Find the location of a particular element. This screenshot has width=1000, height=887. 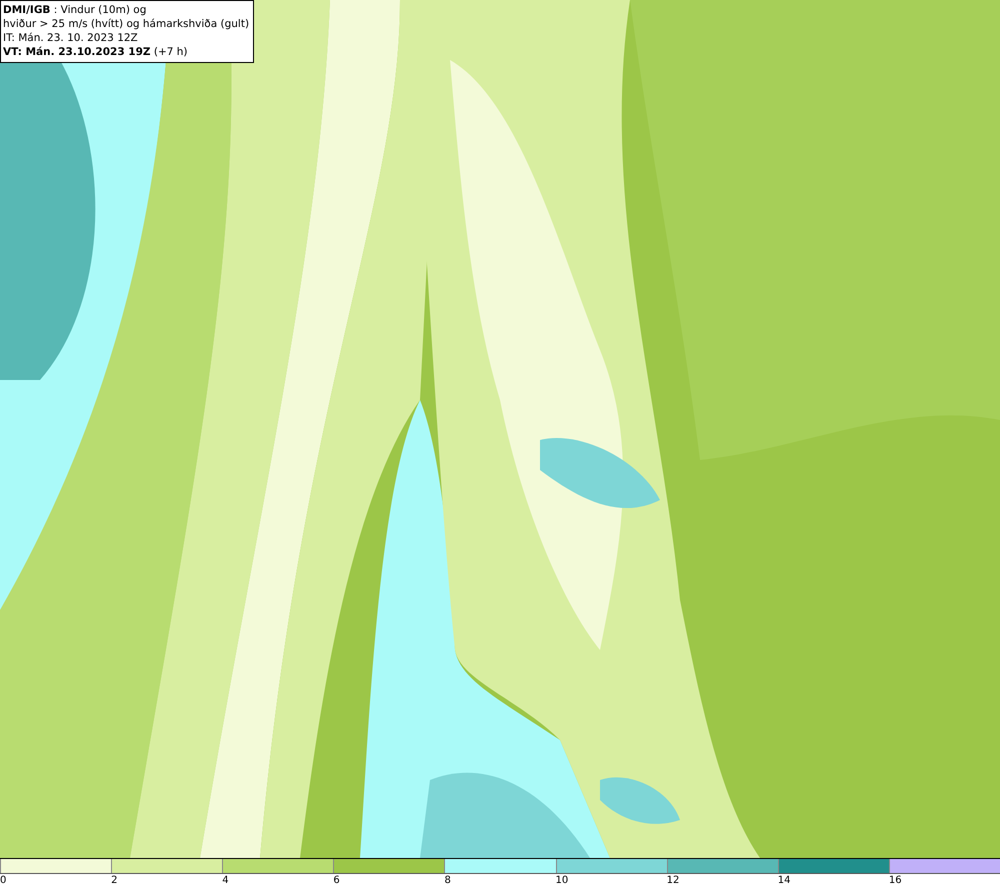

title-line: DMI/IGB : Vindur (10m) og is located at coordinates (75, 10).